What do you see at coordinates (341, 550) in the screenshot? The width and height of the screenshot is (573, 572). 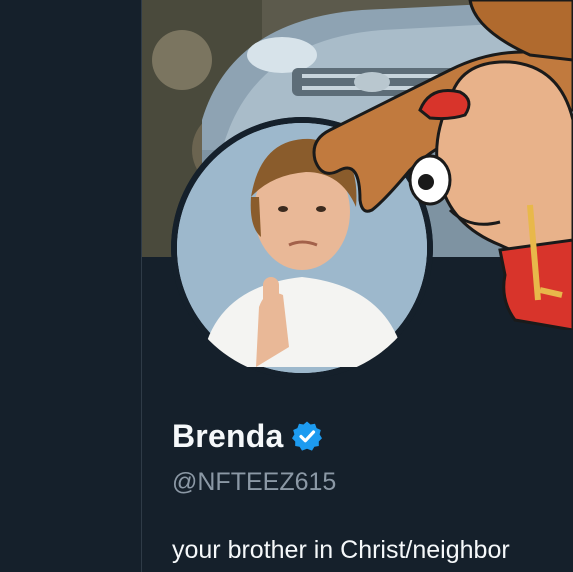 I see `profile-bio: your brother in Christ/neighbor` at bounding box center [341, 550].